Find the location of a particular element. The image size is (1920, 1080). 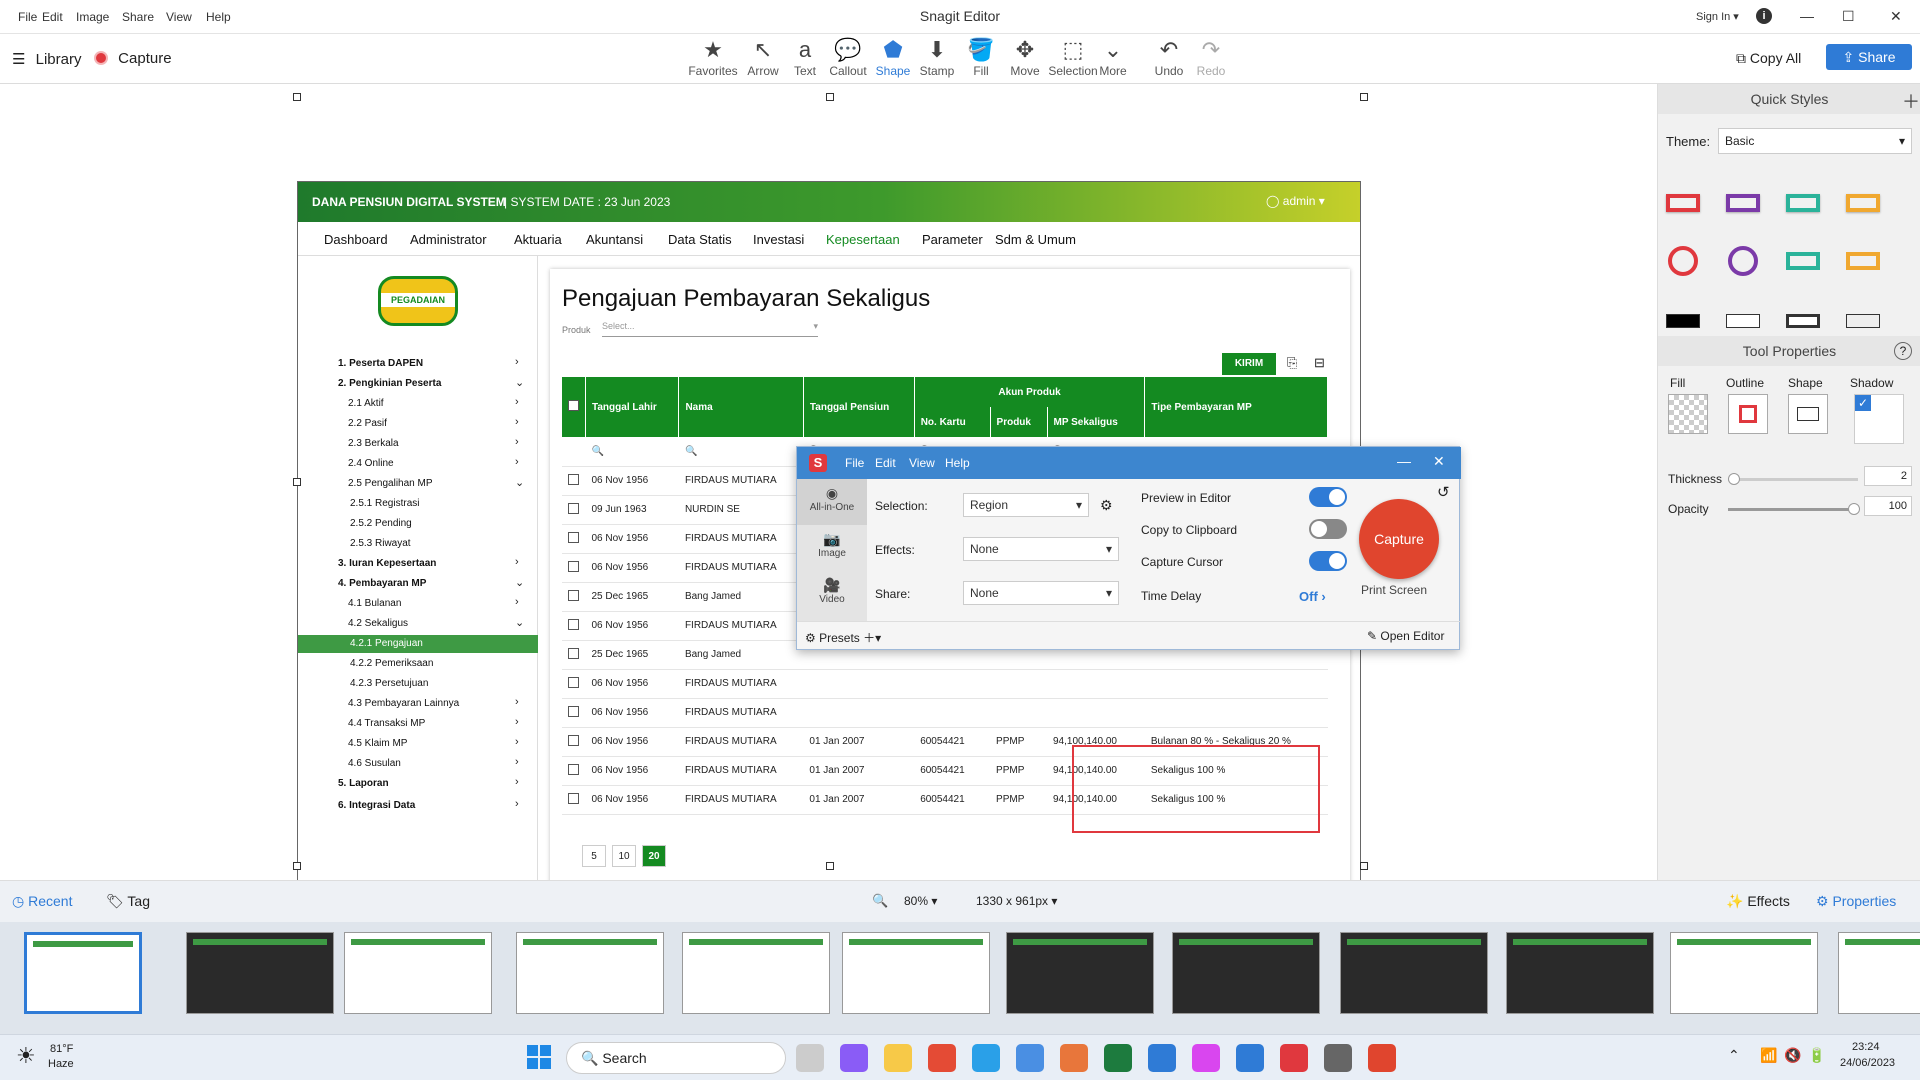

capture-menu-file: File is located at coordinates (854, 463).